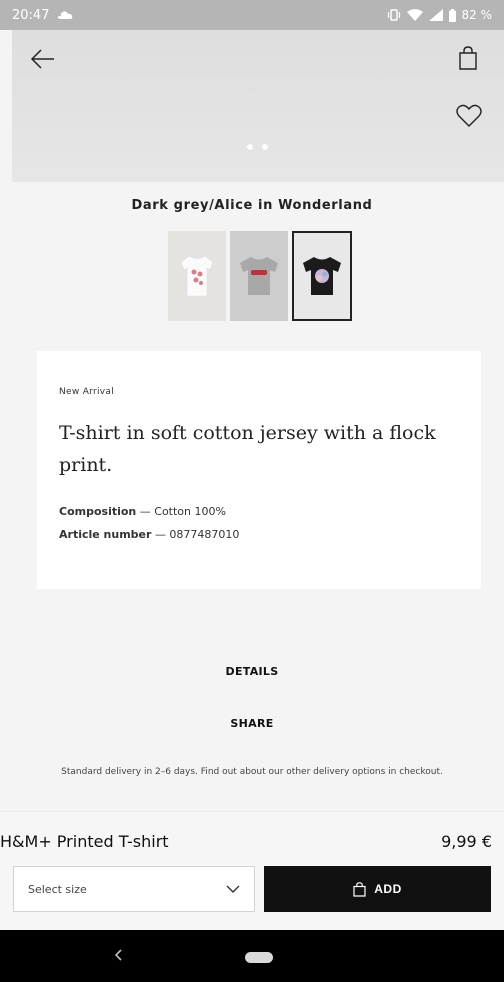 This screenshot has height=982, width=504. What do you see at coordinates (134, 889) in the screenshot?
I see `size-select: Select size` at bounding box center [134, 889].